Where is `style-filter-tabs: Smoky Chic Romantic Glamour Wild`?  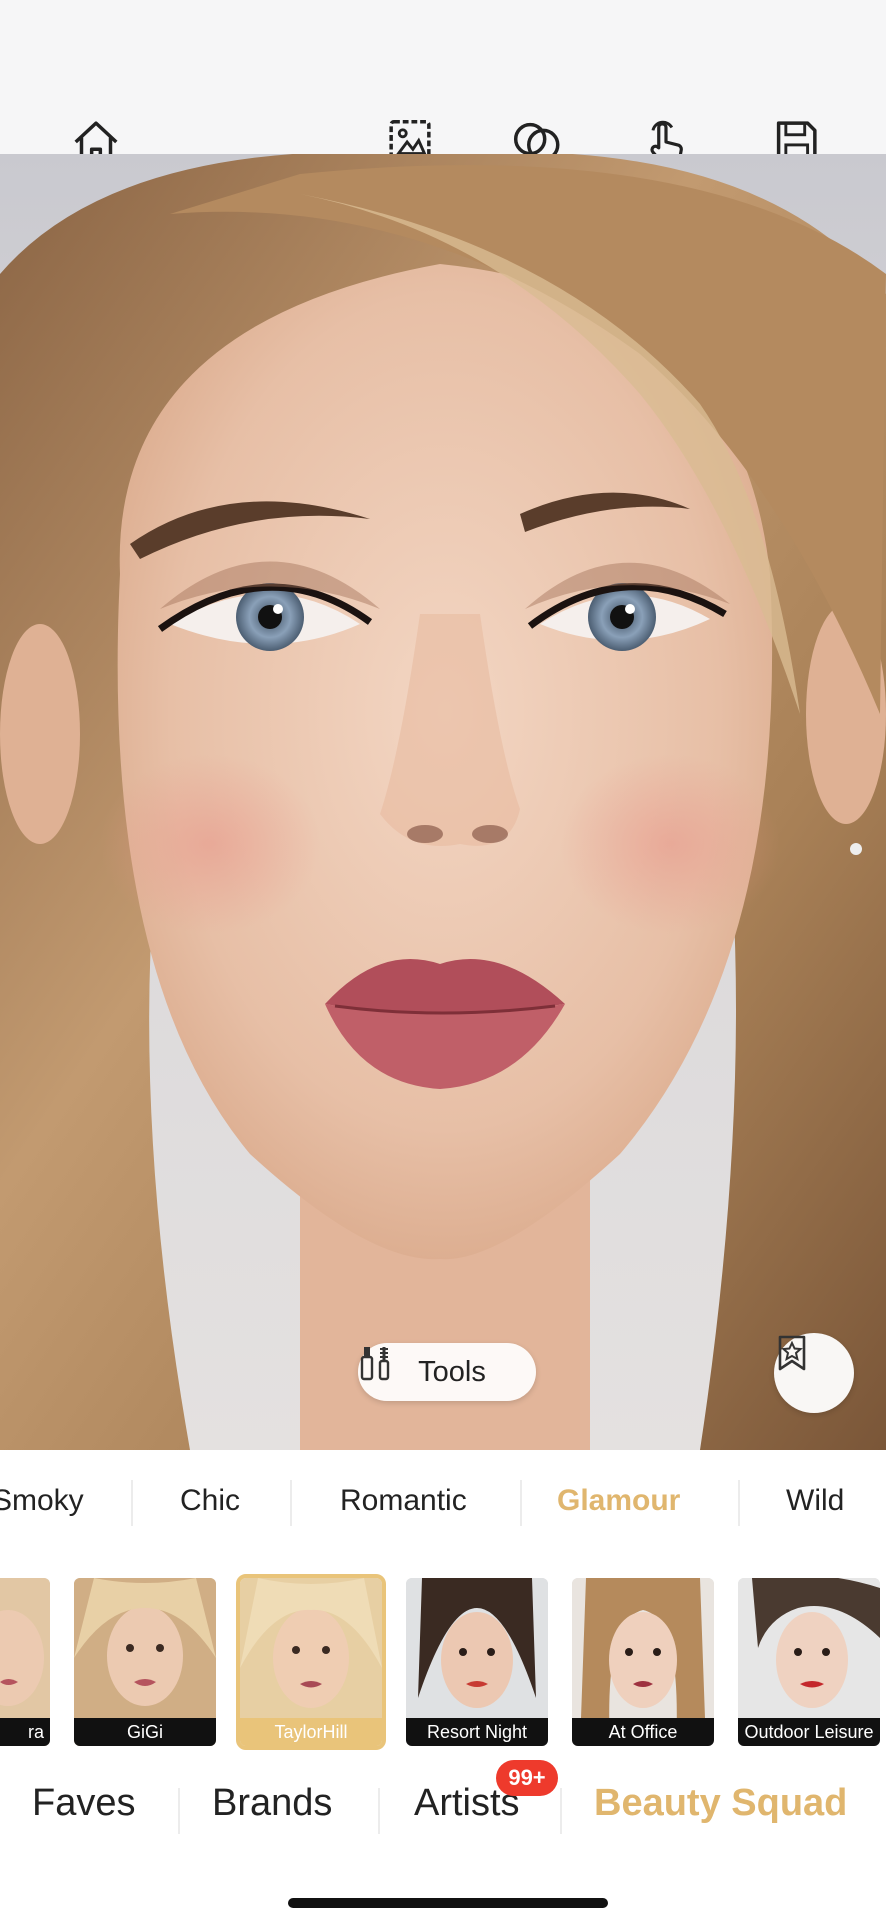 style-filter-tabs: Smoky Chic Romantic Glamour Wild is located at coordinates (443, 1505).